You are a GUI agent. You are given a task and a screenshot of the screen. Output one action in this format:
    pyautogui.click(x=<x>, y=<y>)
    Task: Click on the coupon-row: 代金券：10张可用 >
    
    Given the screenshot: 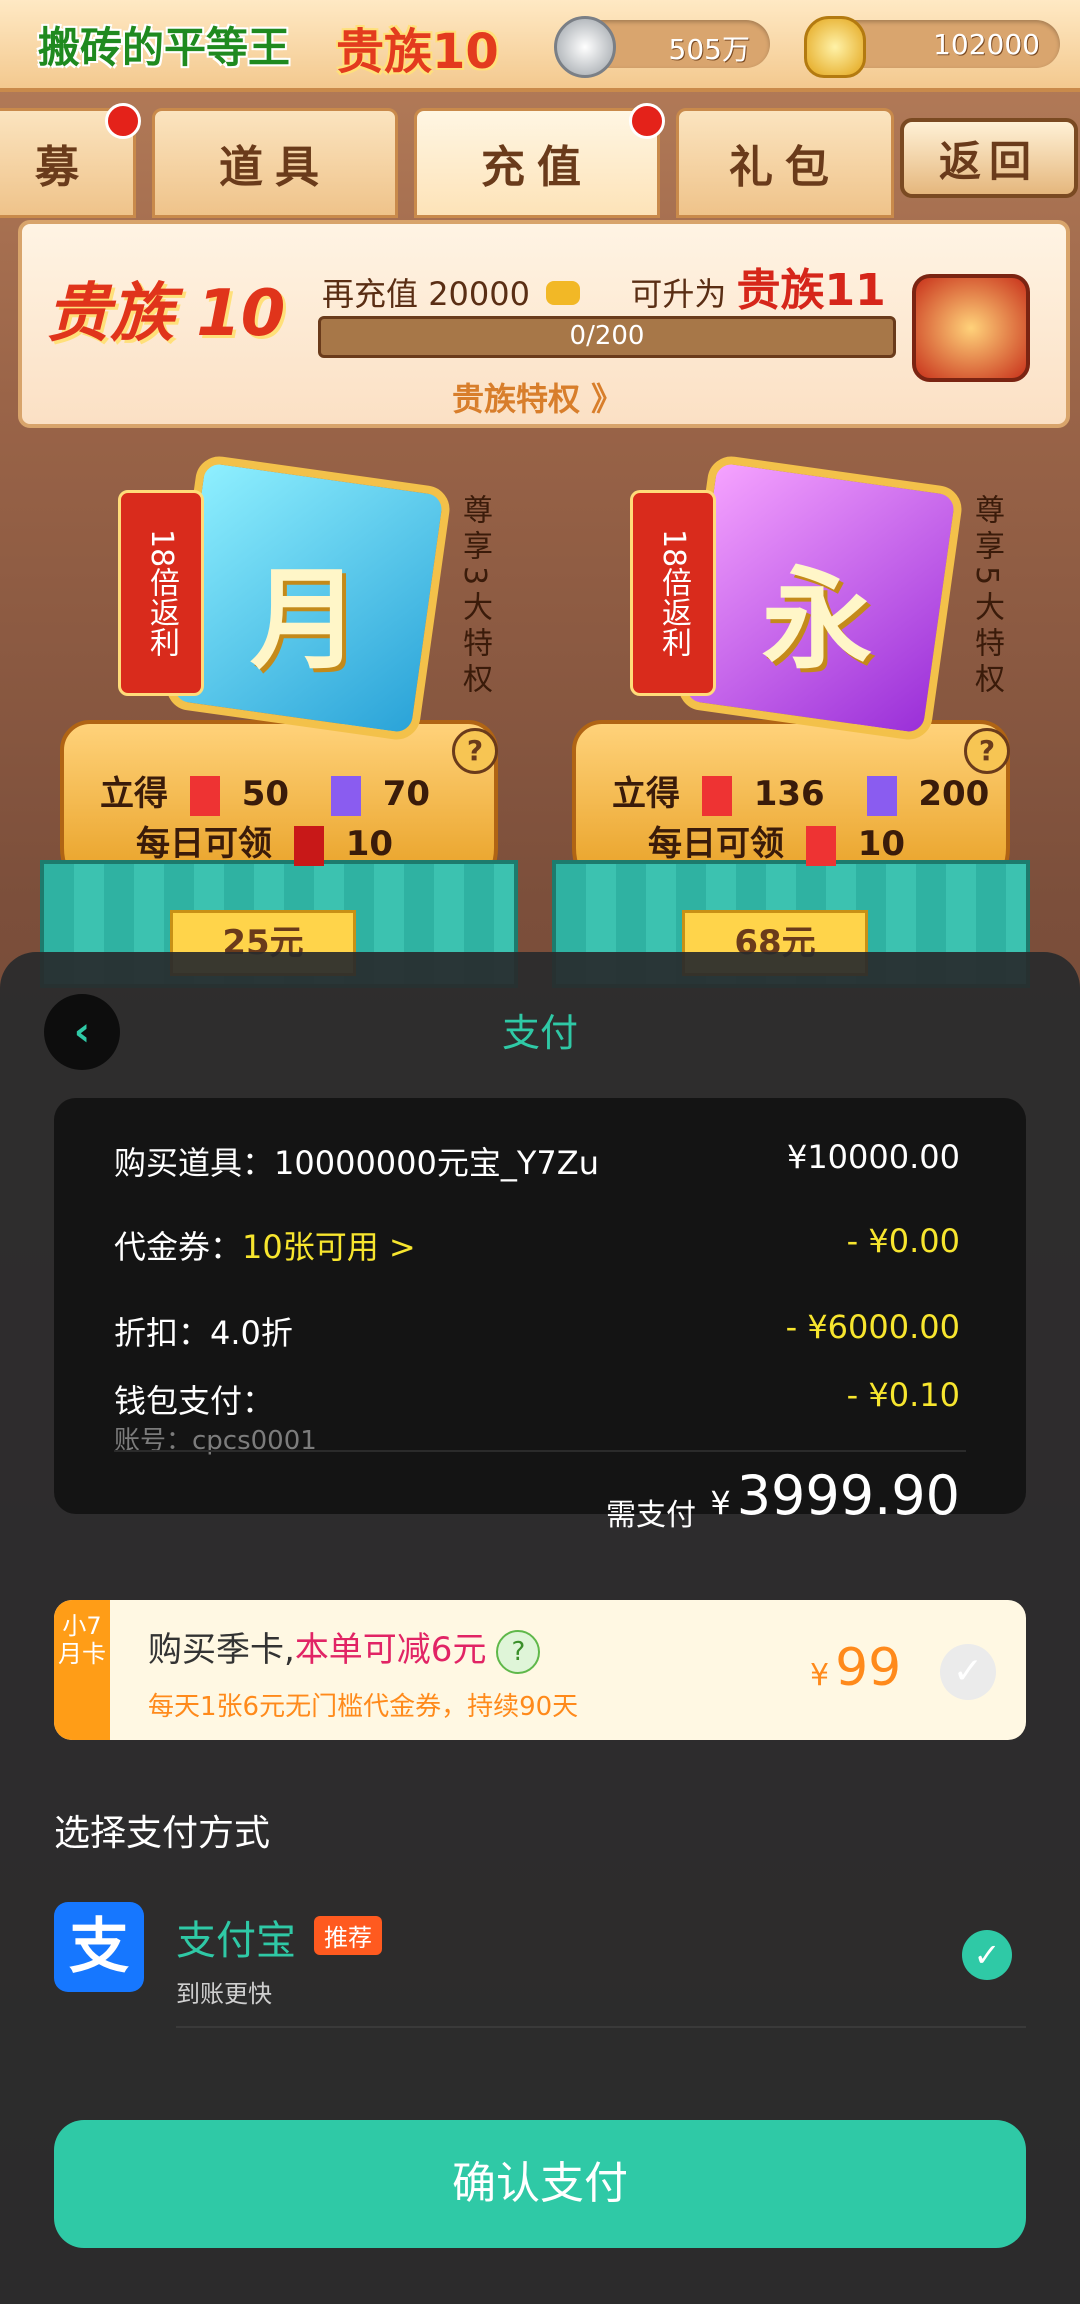 What is the action you would take?
    pyautogui.click(x=265, y=1245)
    